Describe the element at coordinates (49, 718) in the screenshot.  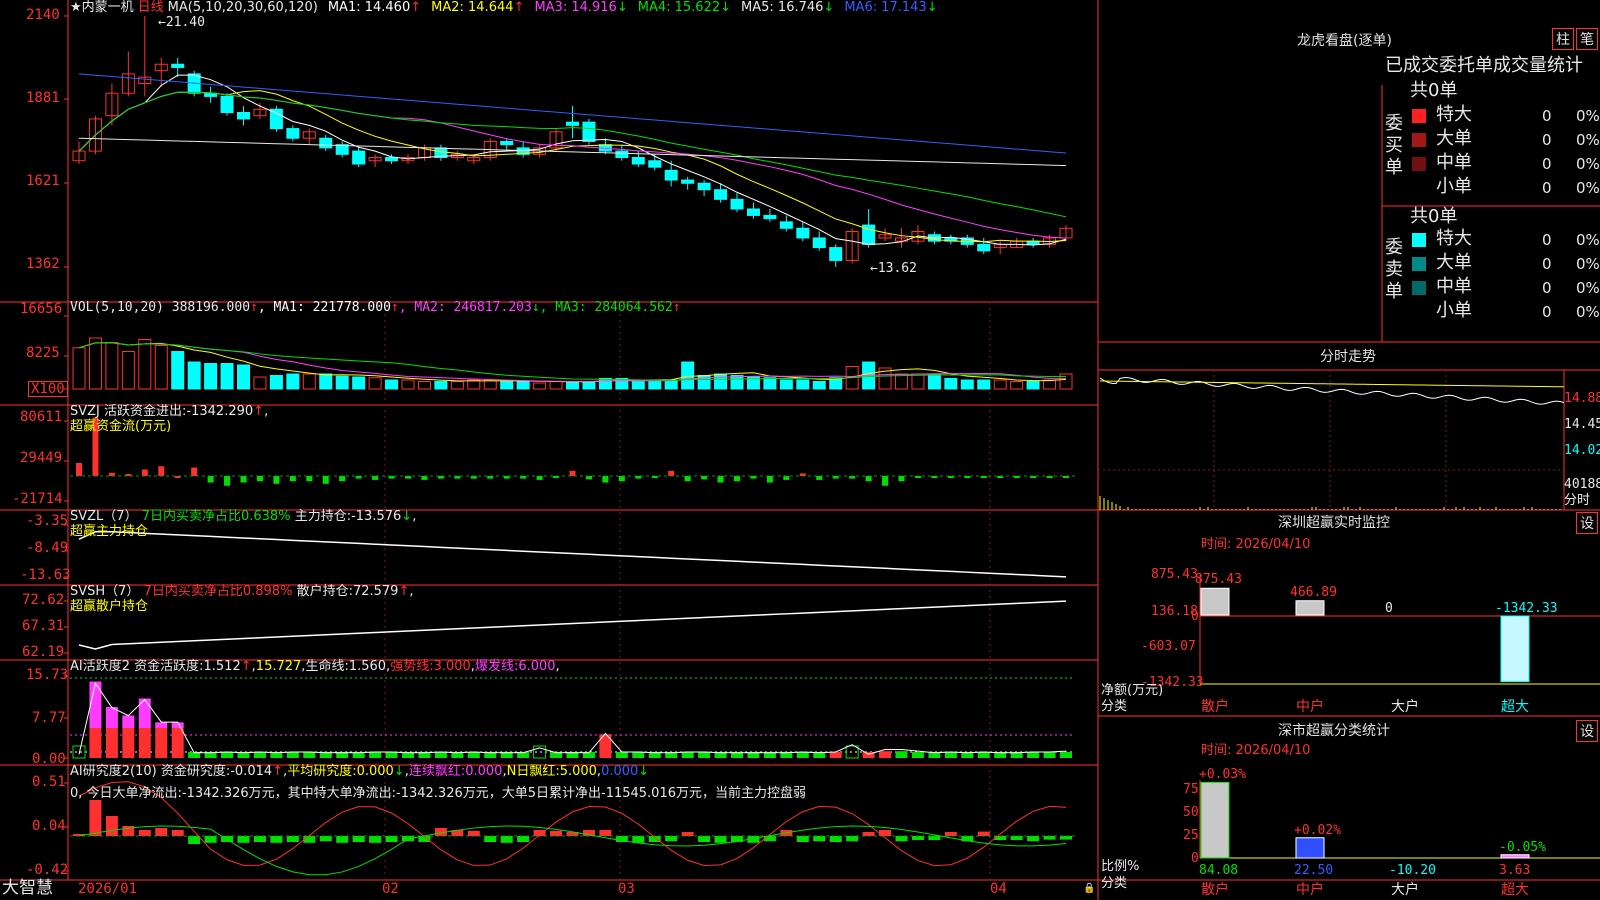
I see `y-tick-ai-1: 7.77` at that location.